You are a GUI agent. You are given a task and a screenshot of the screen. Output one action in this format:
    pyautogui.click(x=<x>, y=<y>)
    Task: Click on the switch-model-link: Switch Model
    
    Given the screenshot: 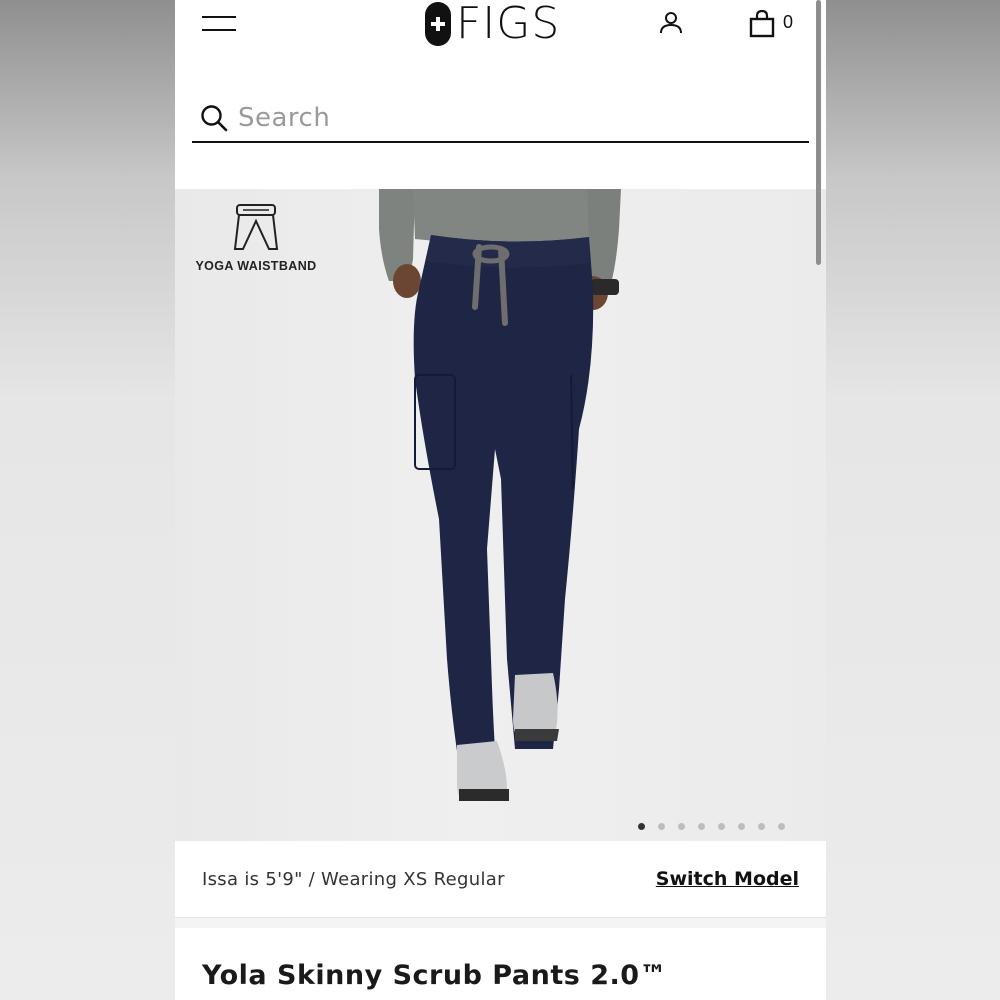 What is the action you would take?
    pyautogui.click(x=727, y=879)
    